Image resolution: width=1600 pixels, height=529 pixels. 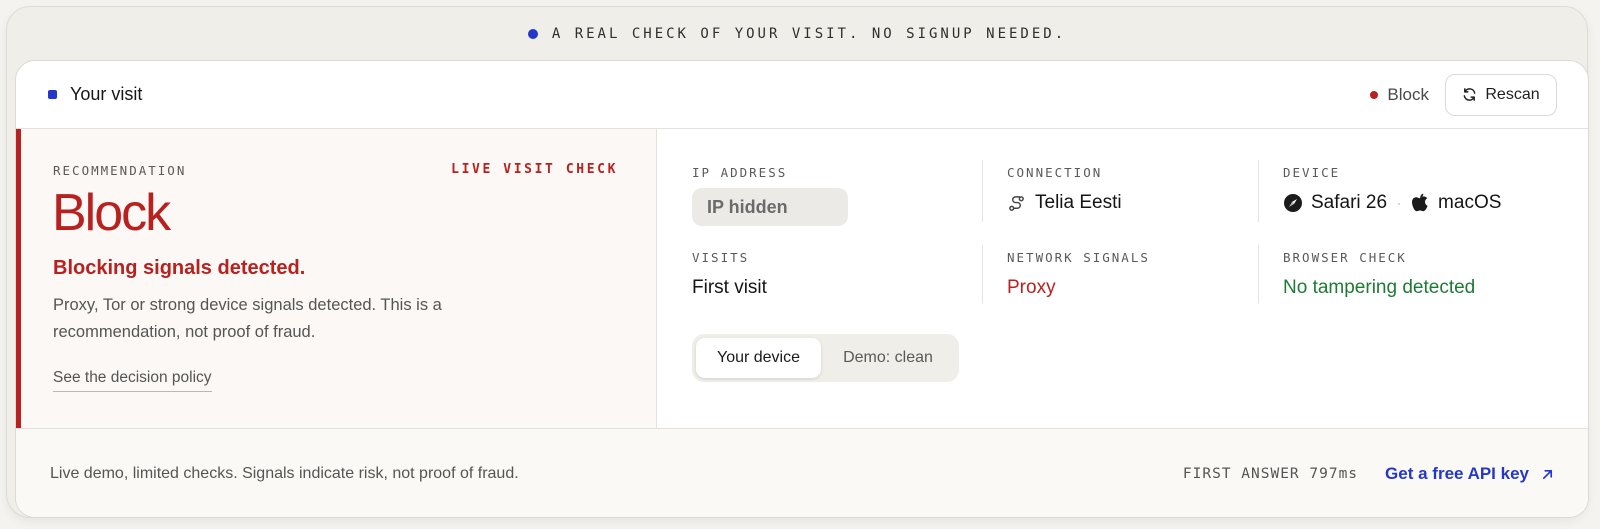 What do you see at coordinates (532, 34) in the screenshot?
I see `banner-dot` at bounding box center [532, 34].